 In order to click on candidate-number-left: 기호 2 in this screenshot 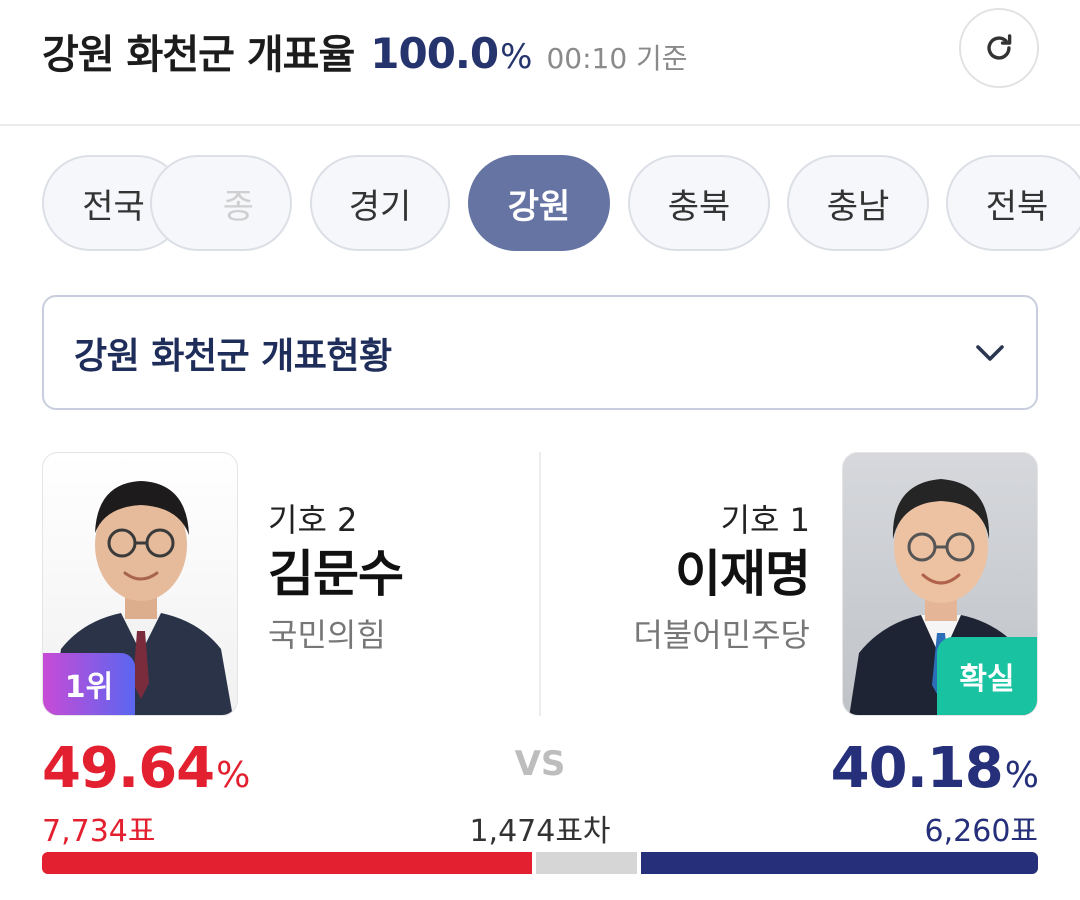, I will do `click(313, 520)`.